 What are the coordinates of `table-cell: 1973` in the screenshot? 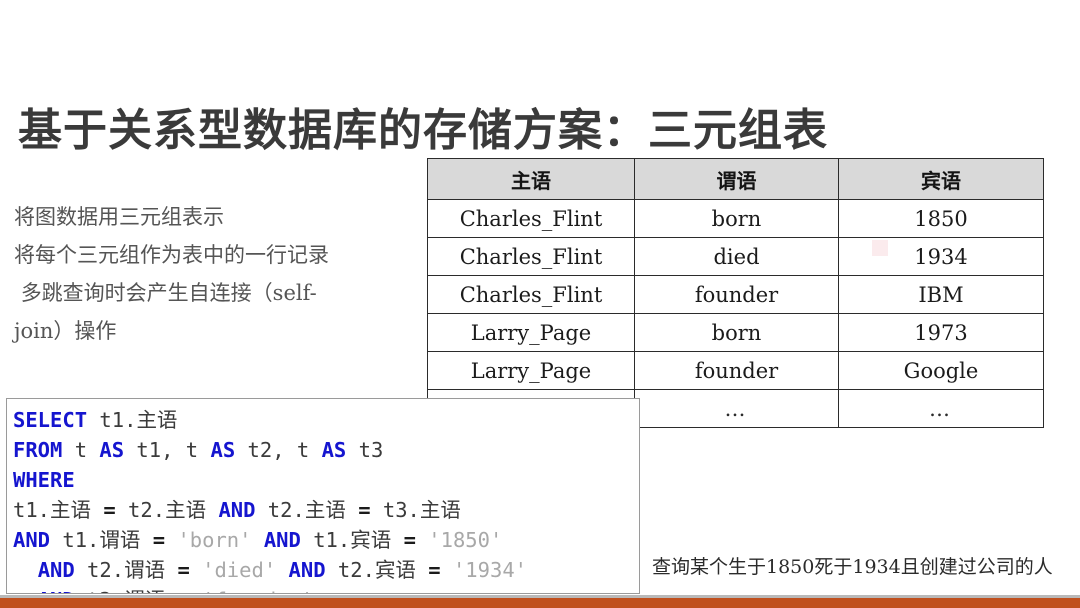 It's located at (941, 332).